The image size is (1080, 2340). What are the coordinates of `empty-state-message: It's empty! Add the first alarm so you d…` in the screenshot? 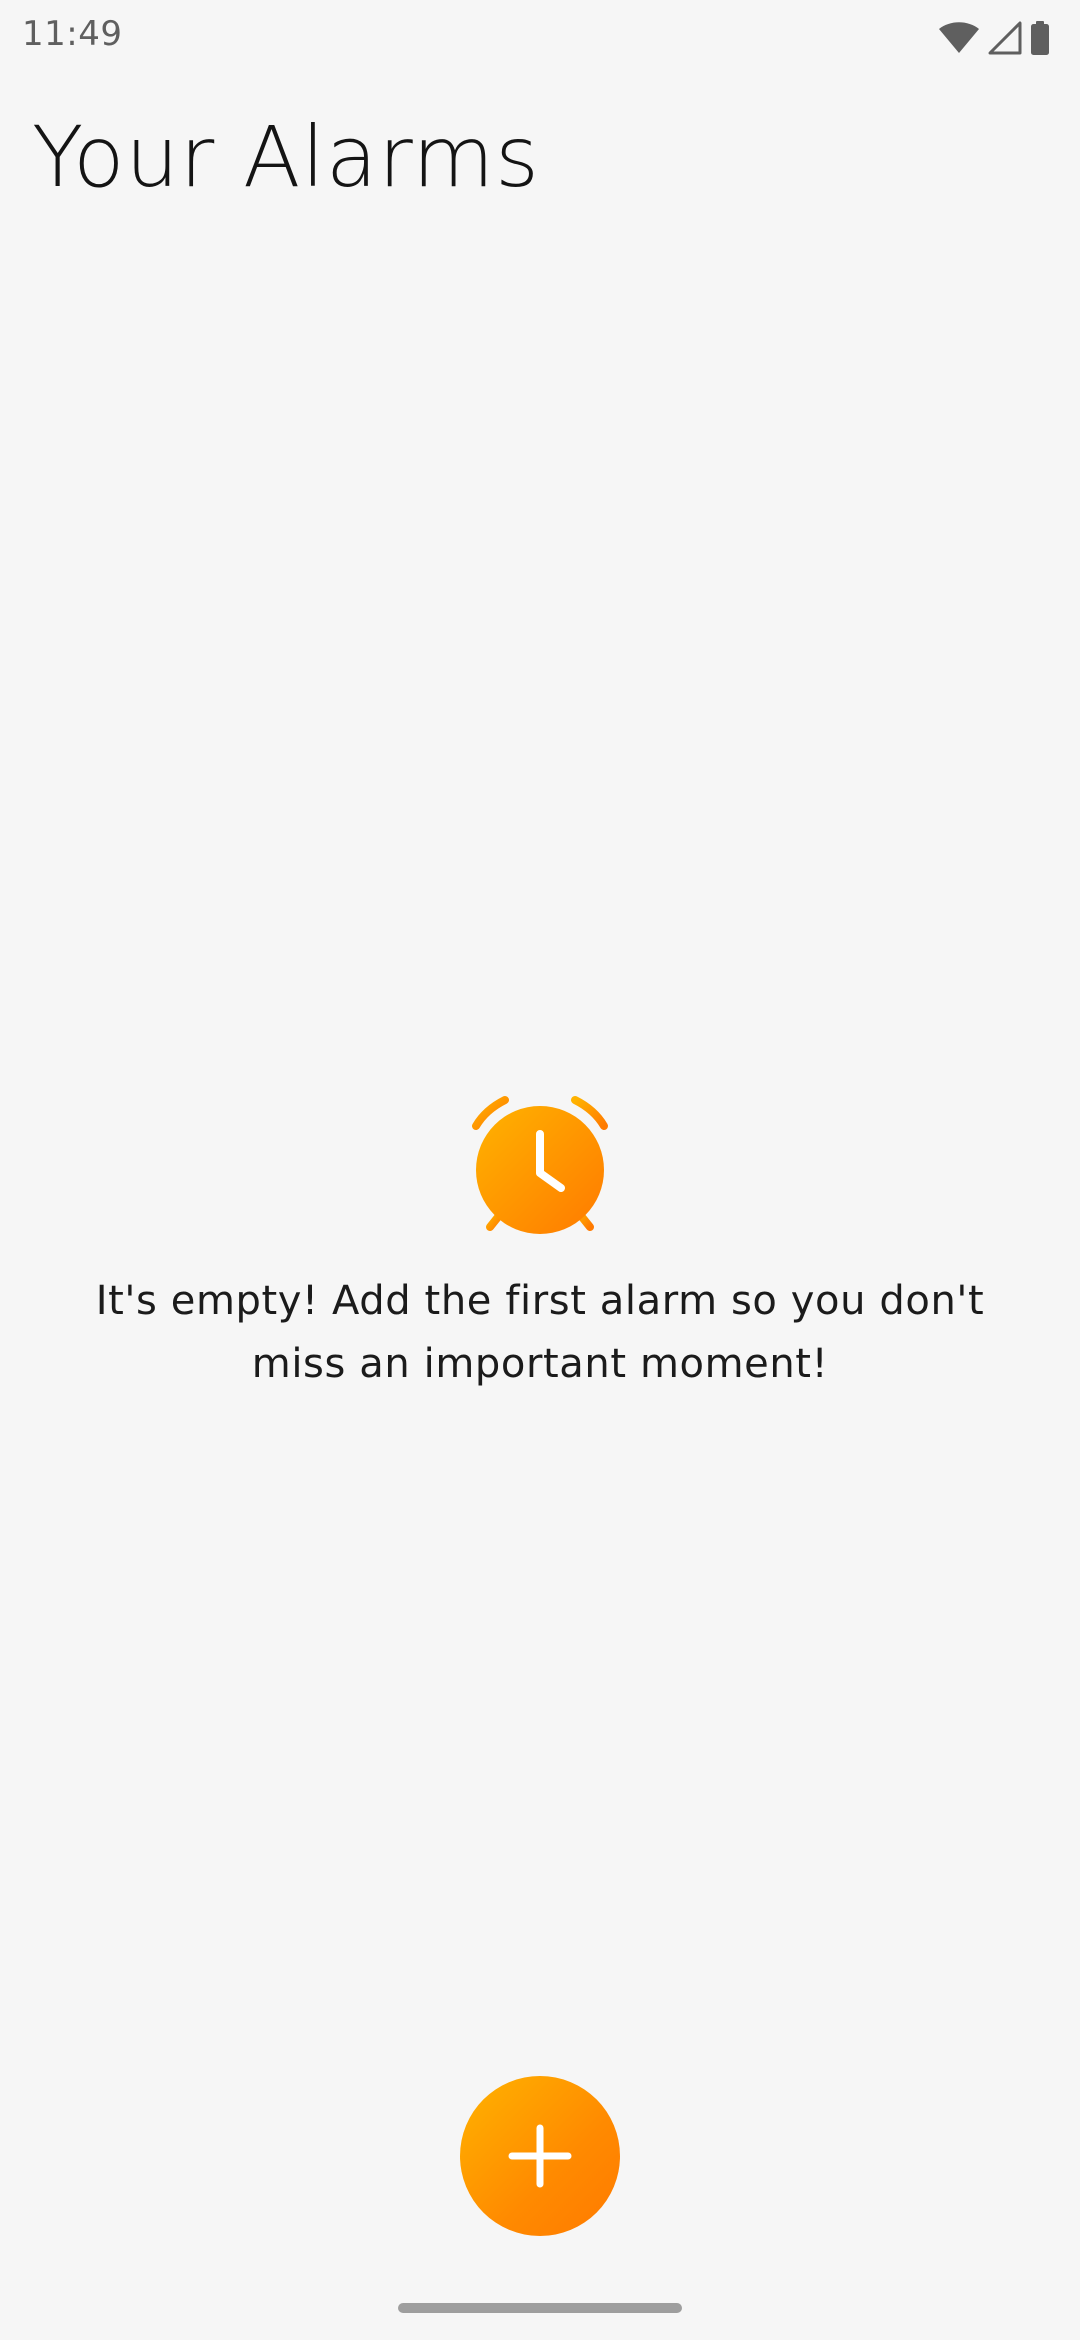 It's located at (540, 1332).